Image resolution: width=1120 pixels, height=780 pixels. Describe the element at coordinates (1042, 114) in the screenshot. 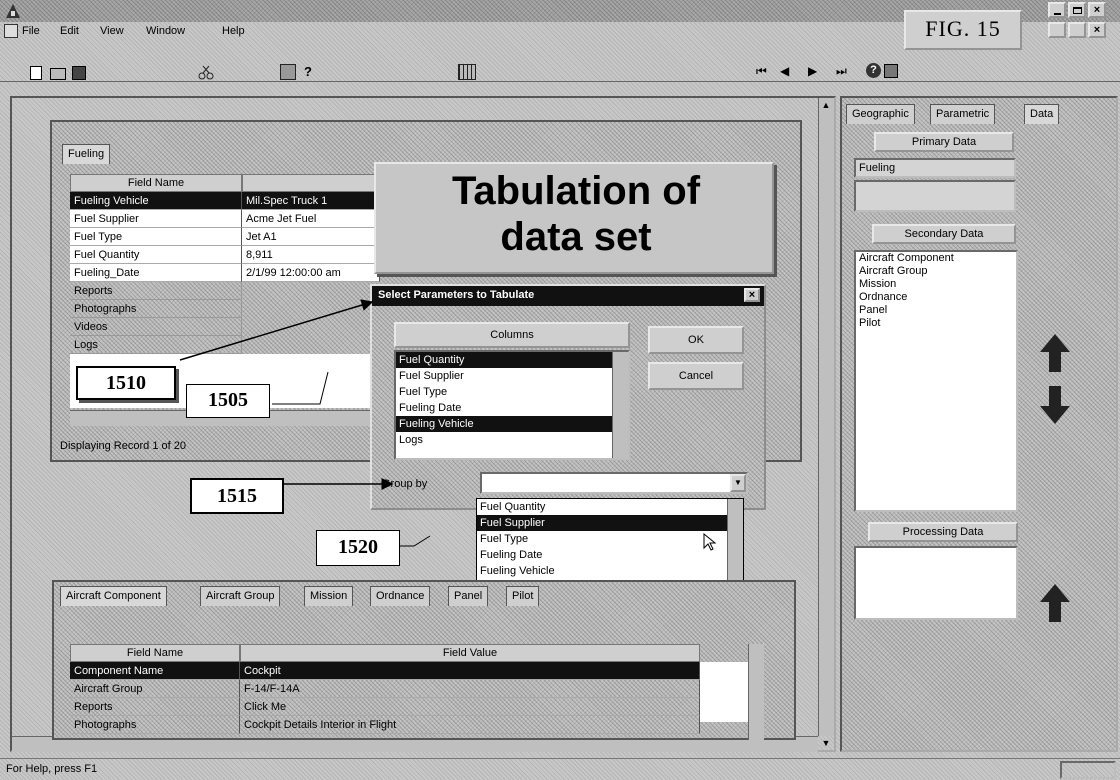

I see `tab-data: Data` at that location.